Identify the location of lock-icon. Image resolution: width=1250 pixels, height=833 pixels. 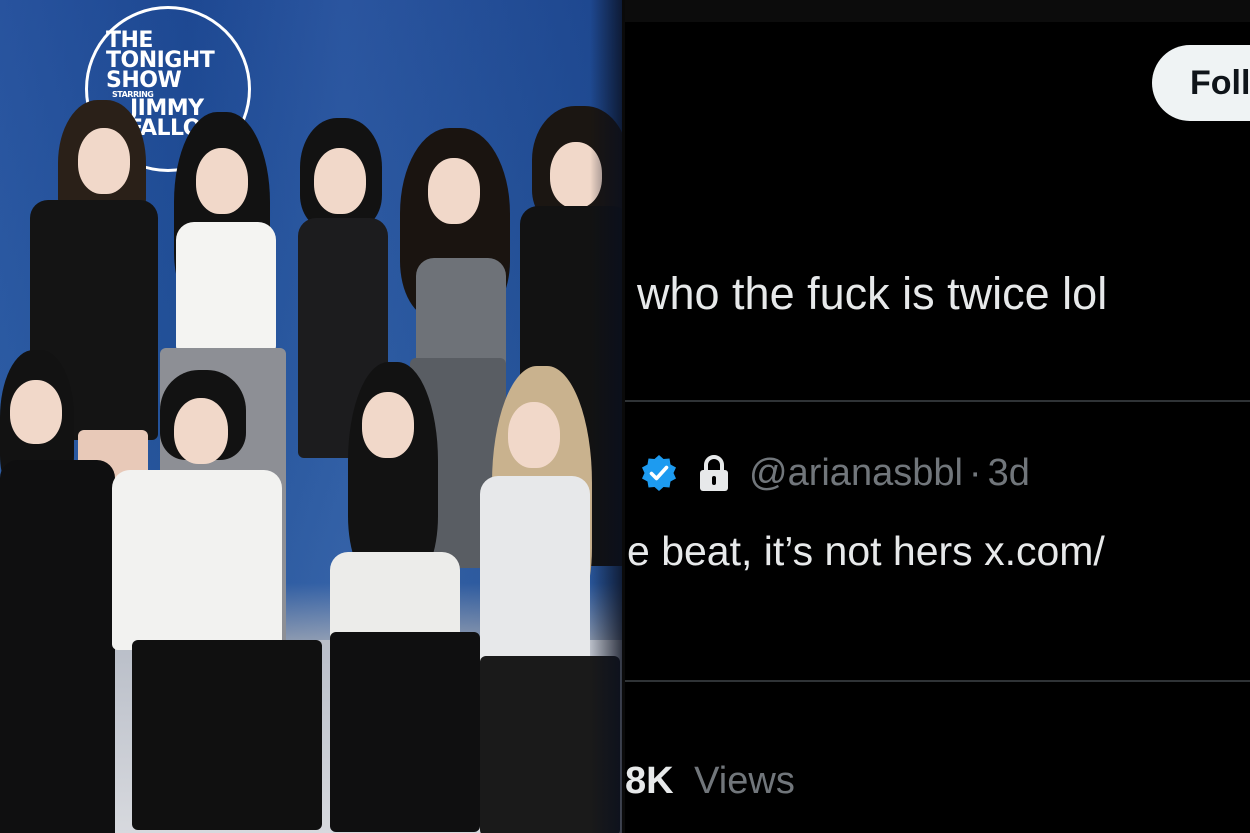
(714, 473).